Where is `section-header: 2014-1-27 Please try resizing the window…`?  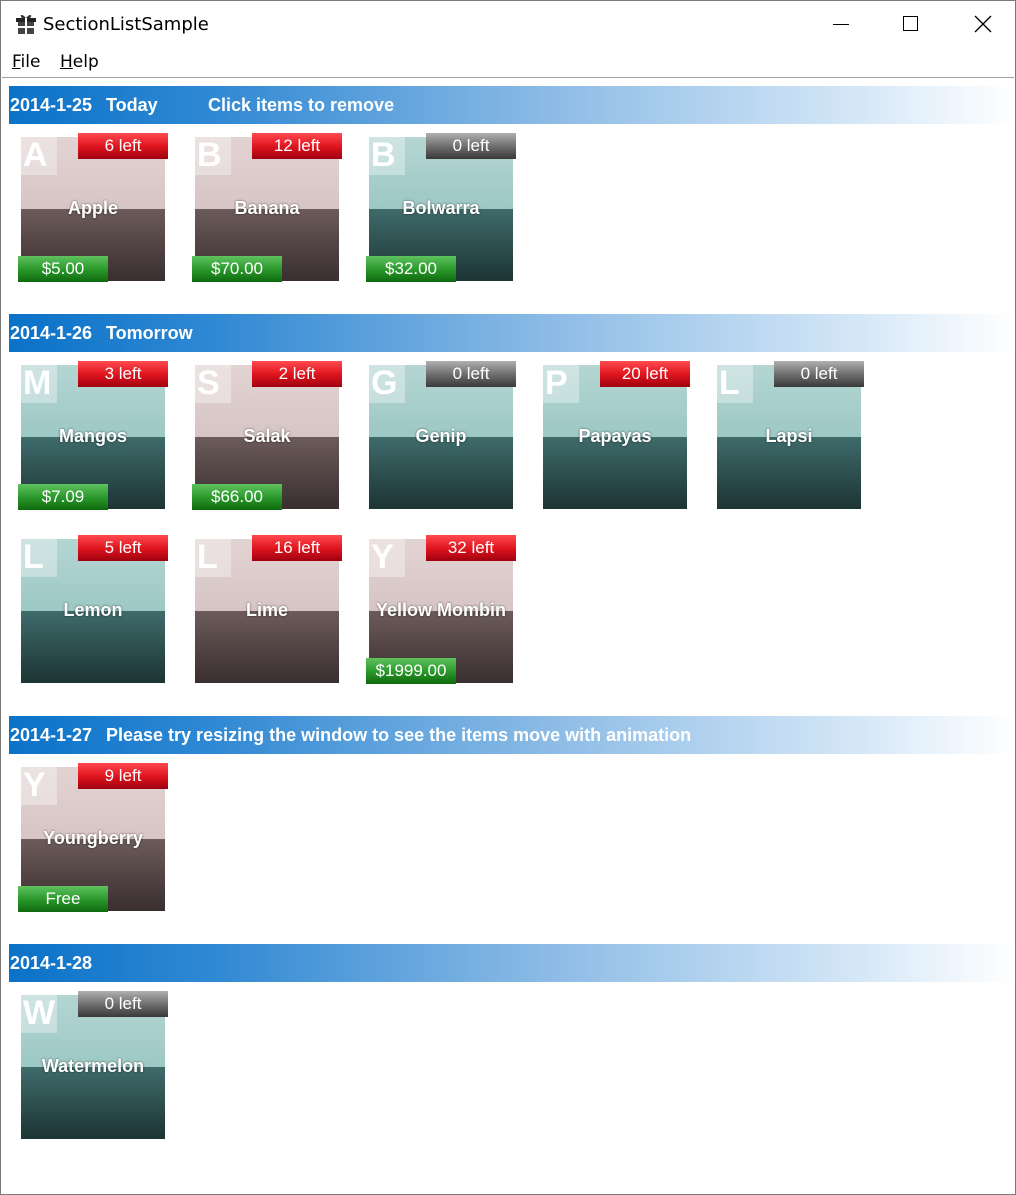
section-header: 2014-1-27 Please try resizing the window… is located at coordinates (511, 735).